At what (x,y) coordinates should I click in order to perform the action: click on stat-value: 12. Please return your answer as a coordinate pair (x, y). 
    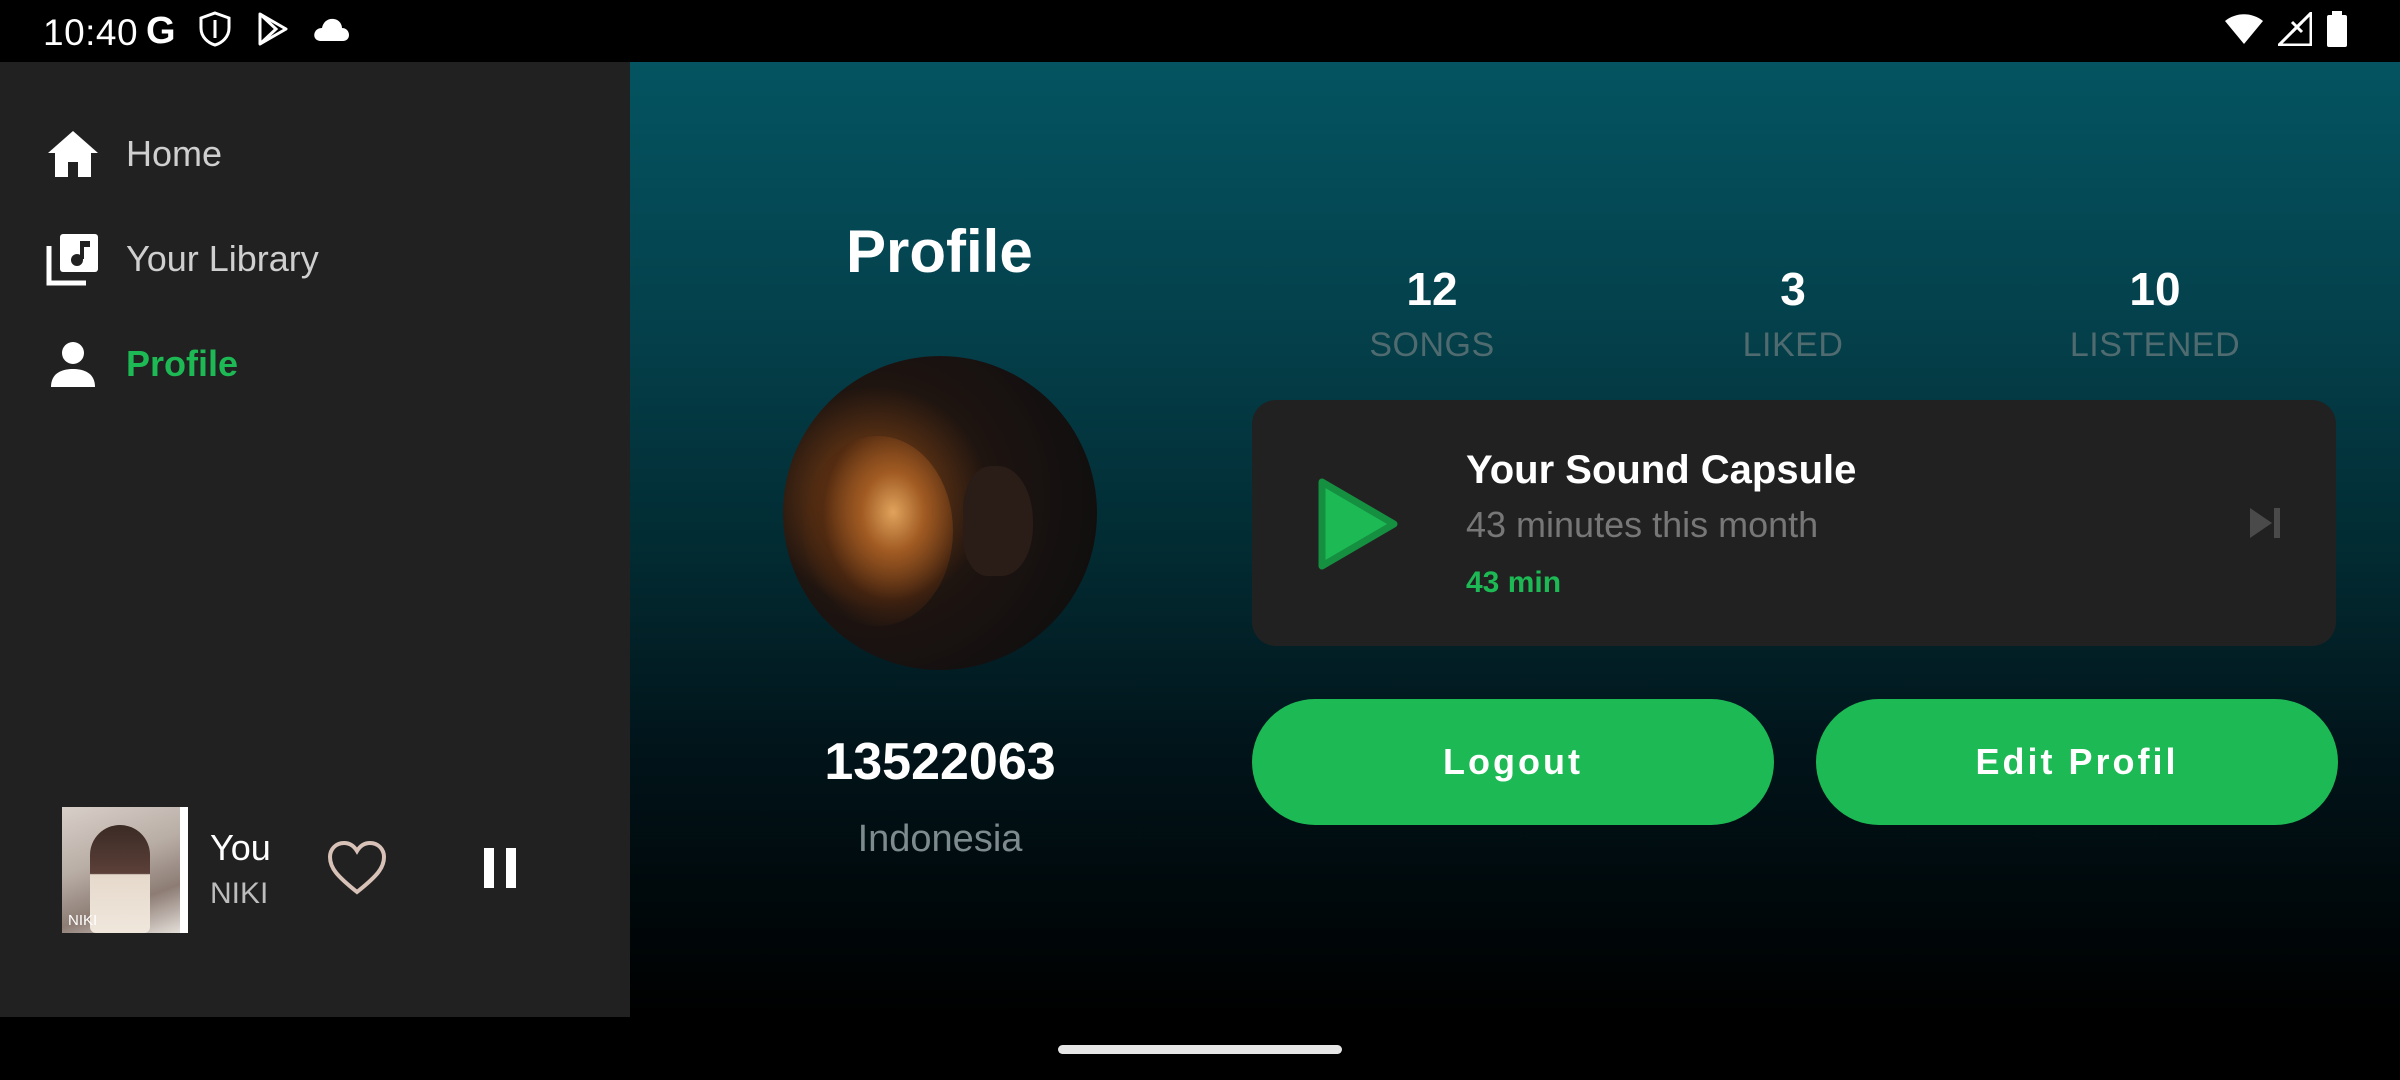
    Looking at the image, I should click on (1432, 289).